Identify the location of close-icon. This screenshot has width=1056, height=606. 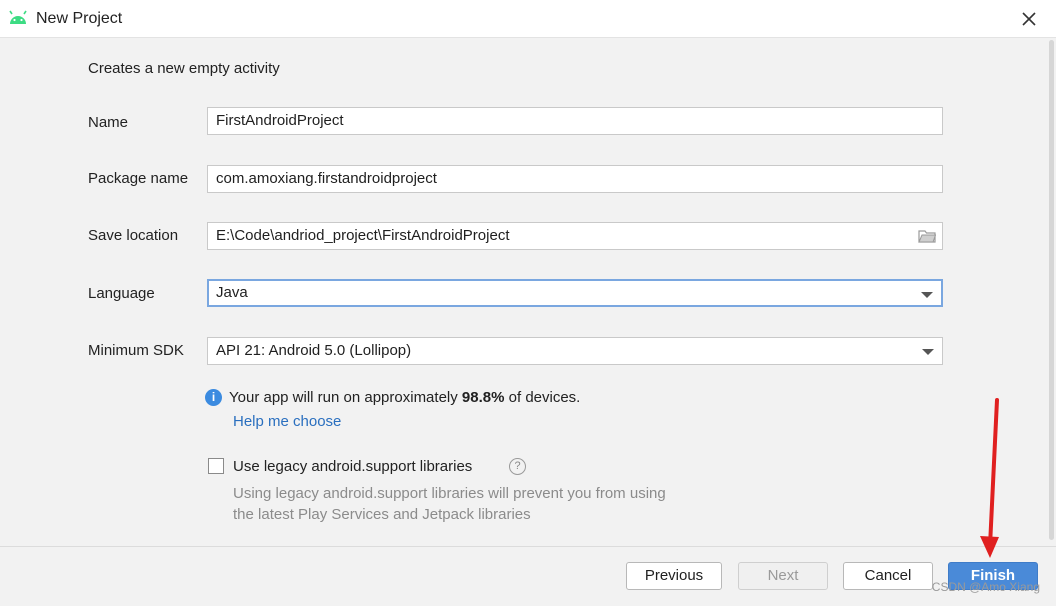
(1029, 19).